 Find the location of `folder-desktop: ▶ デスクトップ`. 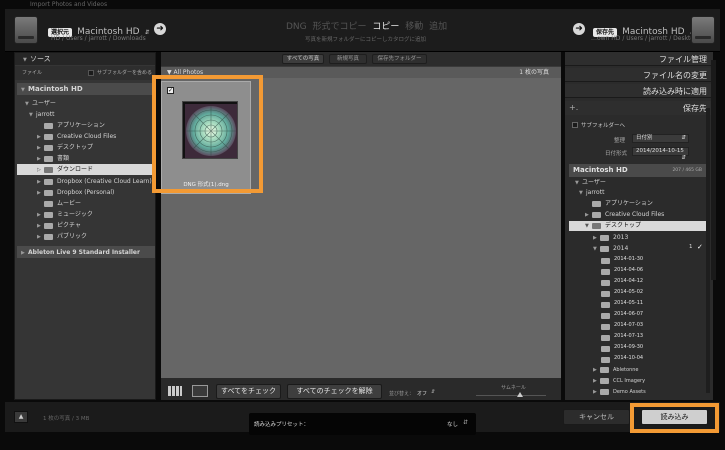

folder-desktop: ▶ デスクトップ is located at coordinates (65, 148).